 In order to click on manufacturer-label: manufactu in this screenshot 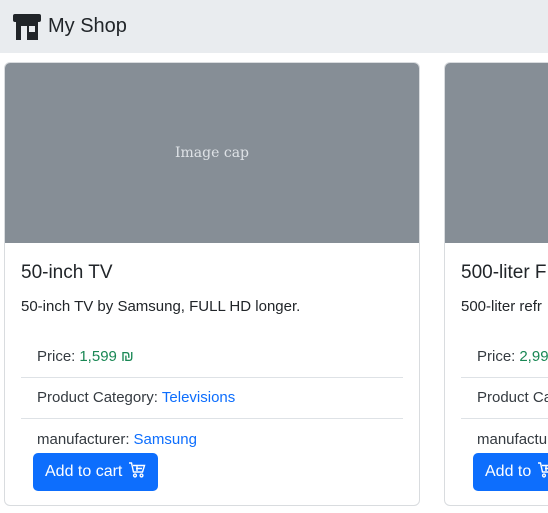, I will do `click(512, 439)`.